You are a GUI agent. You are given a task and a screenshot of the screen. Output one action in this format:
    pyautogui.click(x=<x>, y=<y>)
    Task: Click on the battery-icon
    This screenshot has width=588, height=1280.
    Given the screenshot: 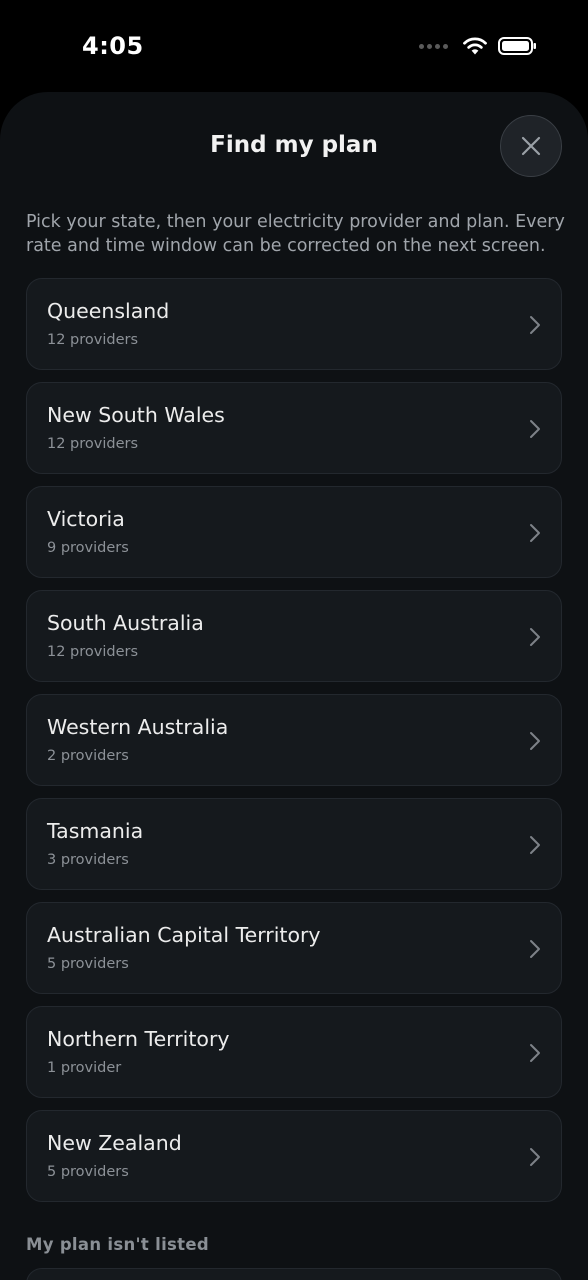 What is the action you would take?
    pyautogui.click(x=517, y=46)
    